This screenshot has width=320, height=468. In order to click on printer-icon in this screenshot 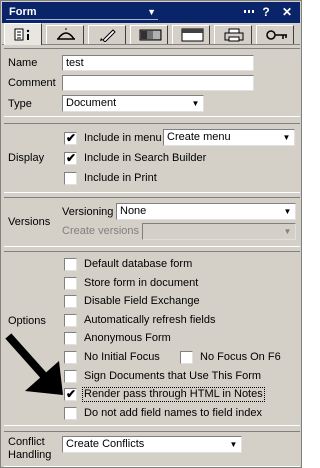, I will do `click(234, 35)`.